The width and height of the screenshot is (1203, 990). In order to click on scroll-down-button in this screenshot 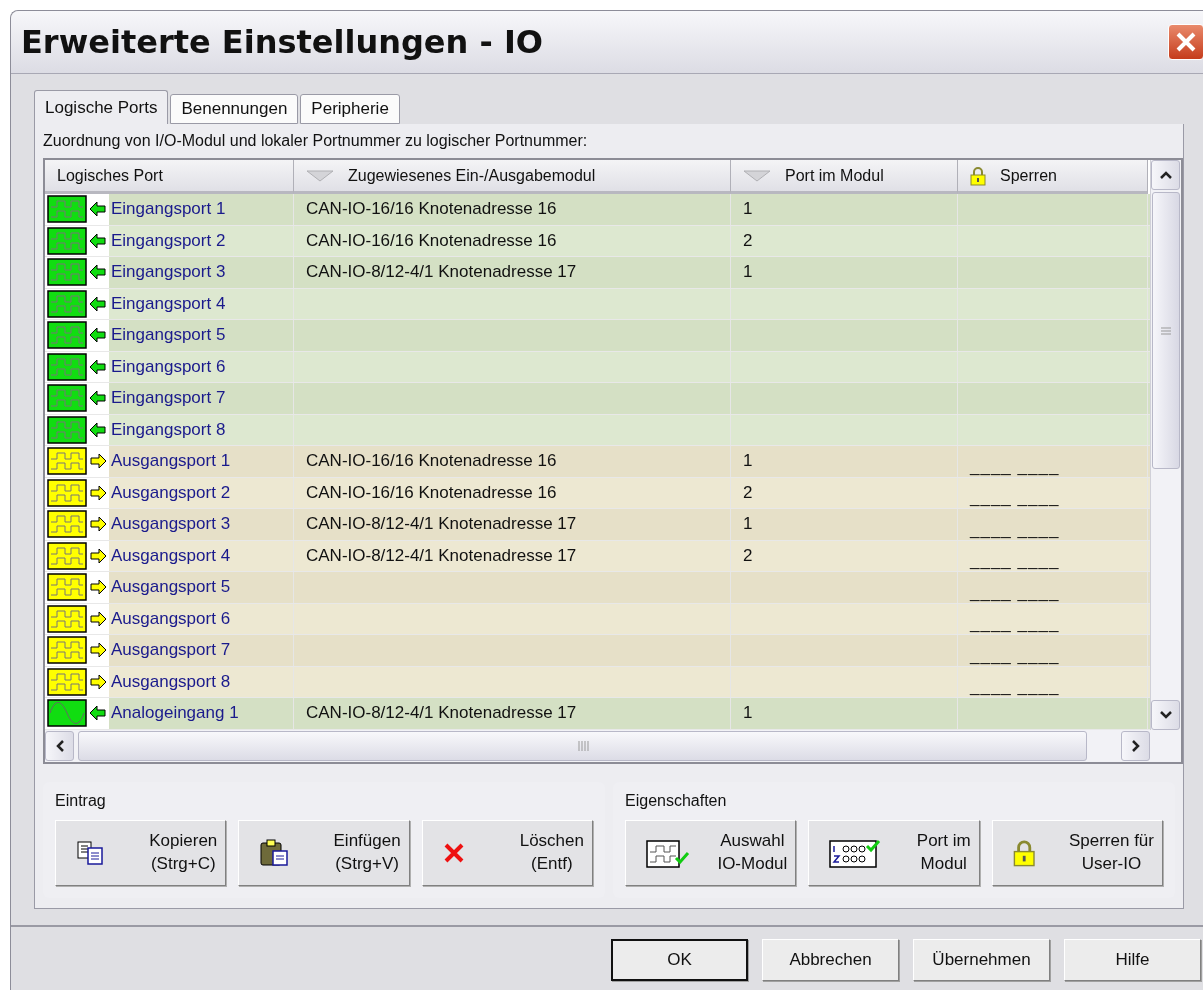, I will do `click(1165, 714)`.